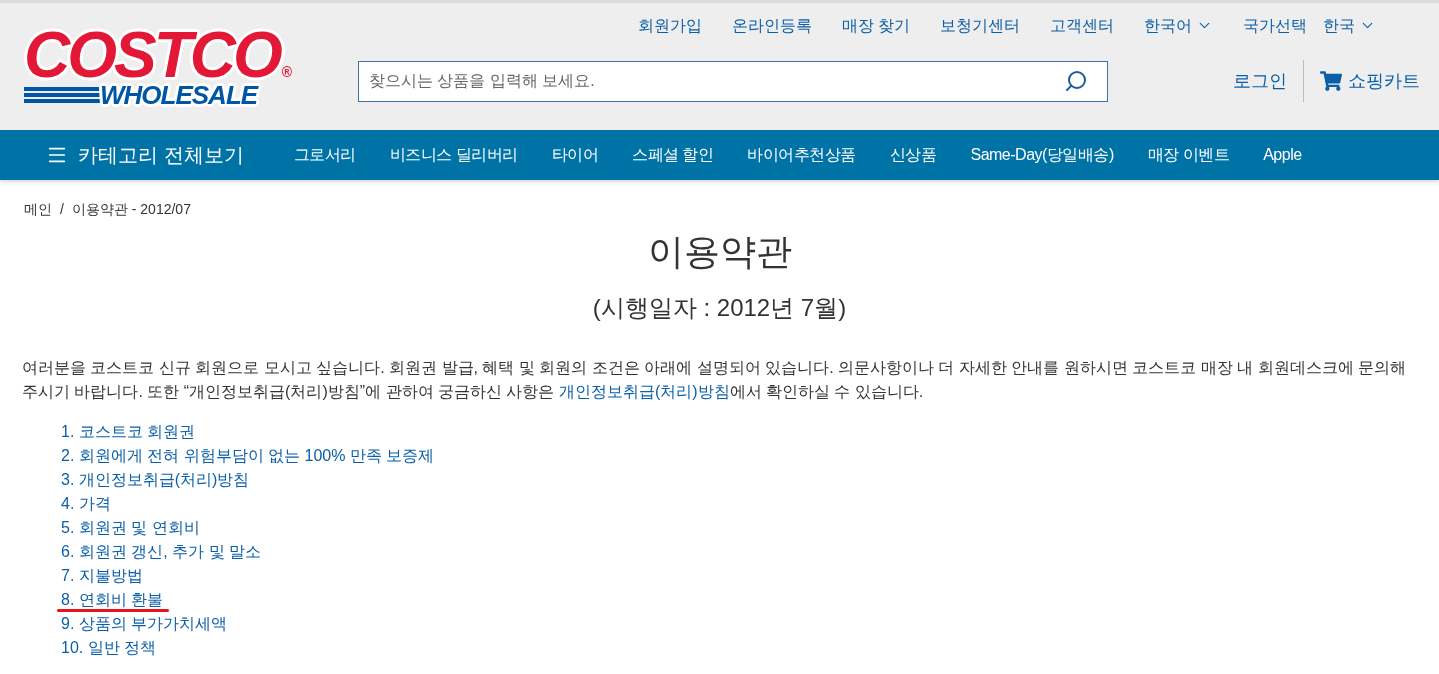 Image resolution: width=1439 pixels, height=674 pixels. Describe the element at coordinates (155, 479) in the screenshot. I see `contents-link: 3. 개인정보취급(처리)방침` at that location.